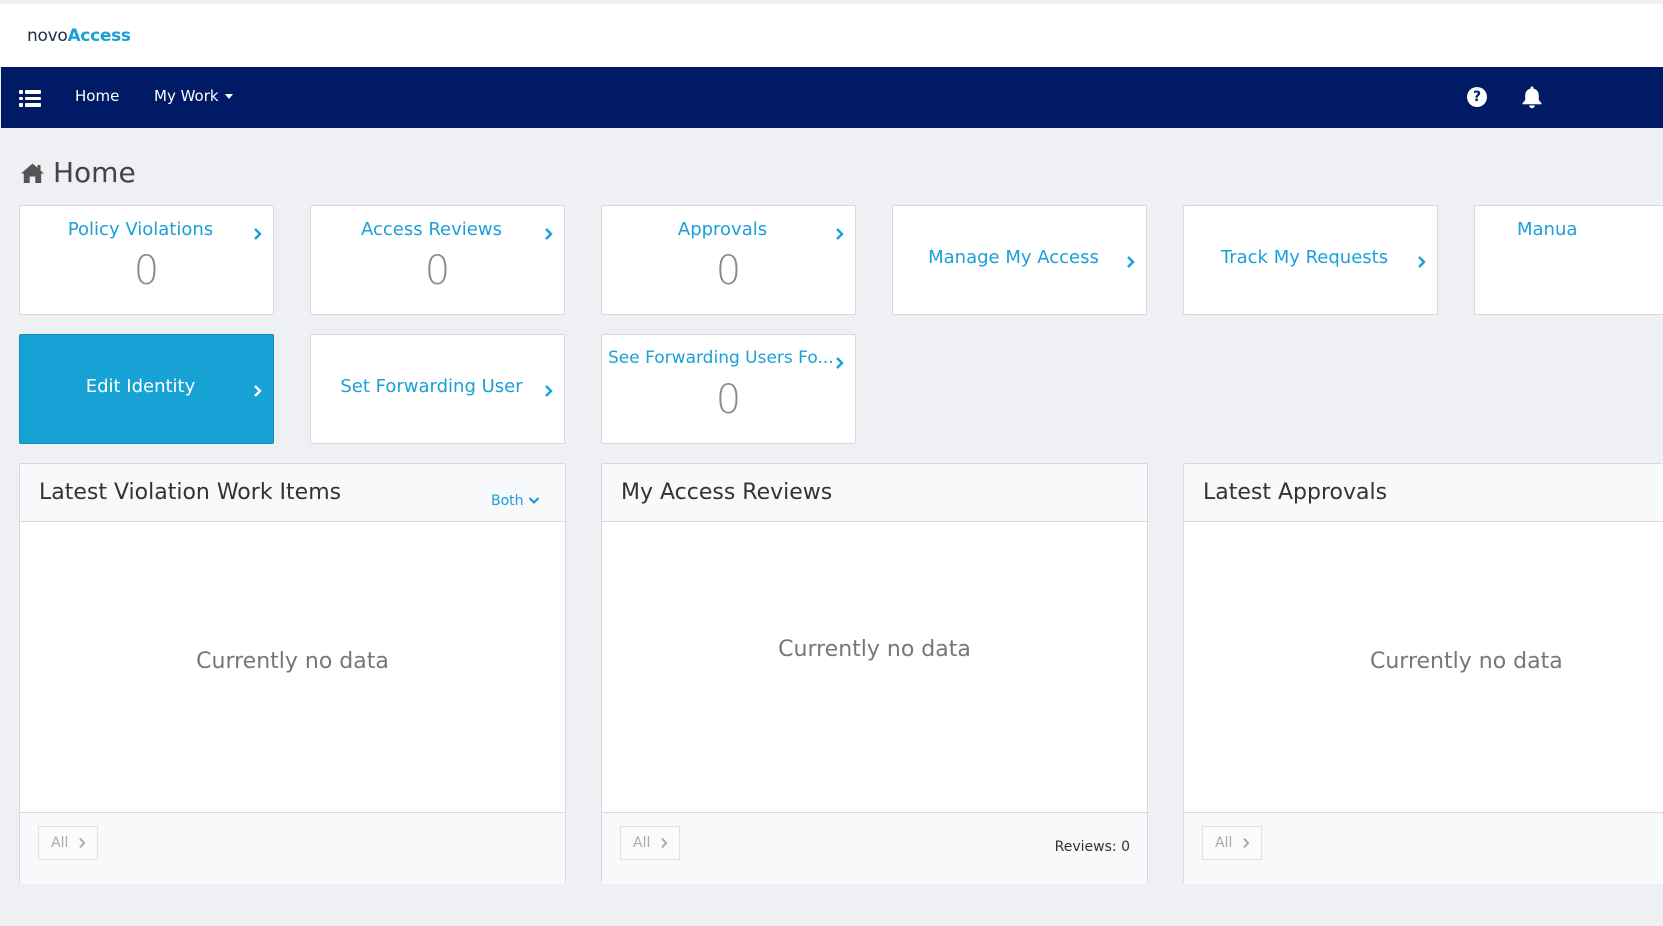 This screenshot has height=926, width=1663. What do you see at coordinates (140, 229) in the screenshot?
I see `tile-label: Policy Violations` at bounding box center [140, 229].